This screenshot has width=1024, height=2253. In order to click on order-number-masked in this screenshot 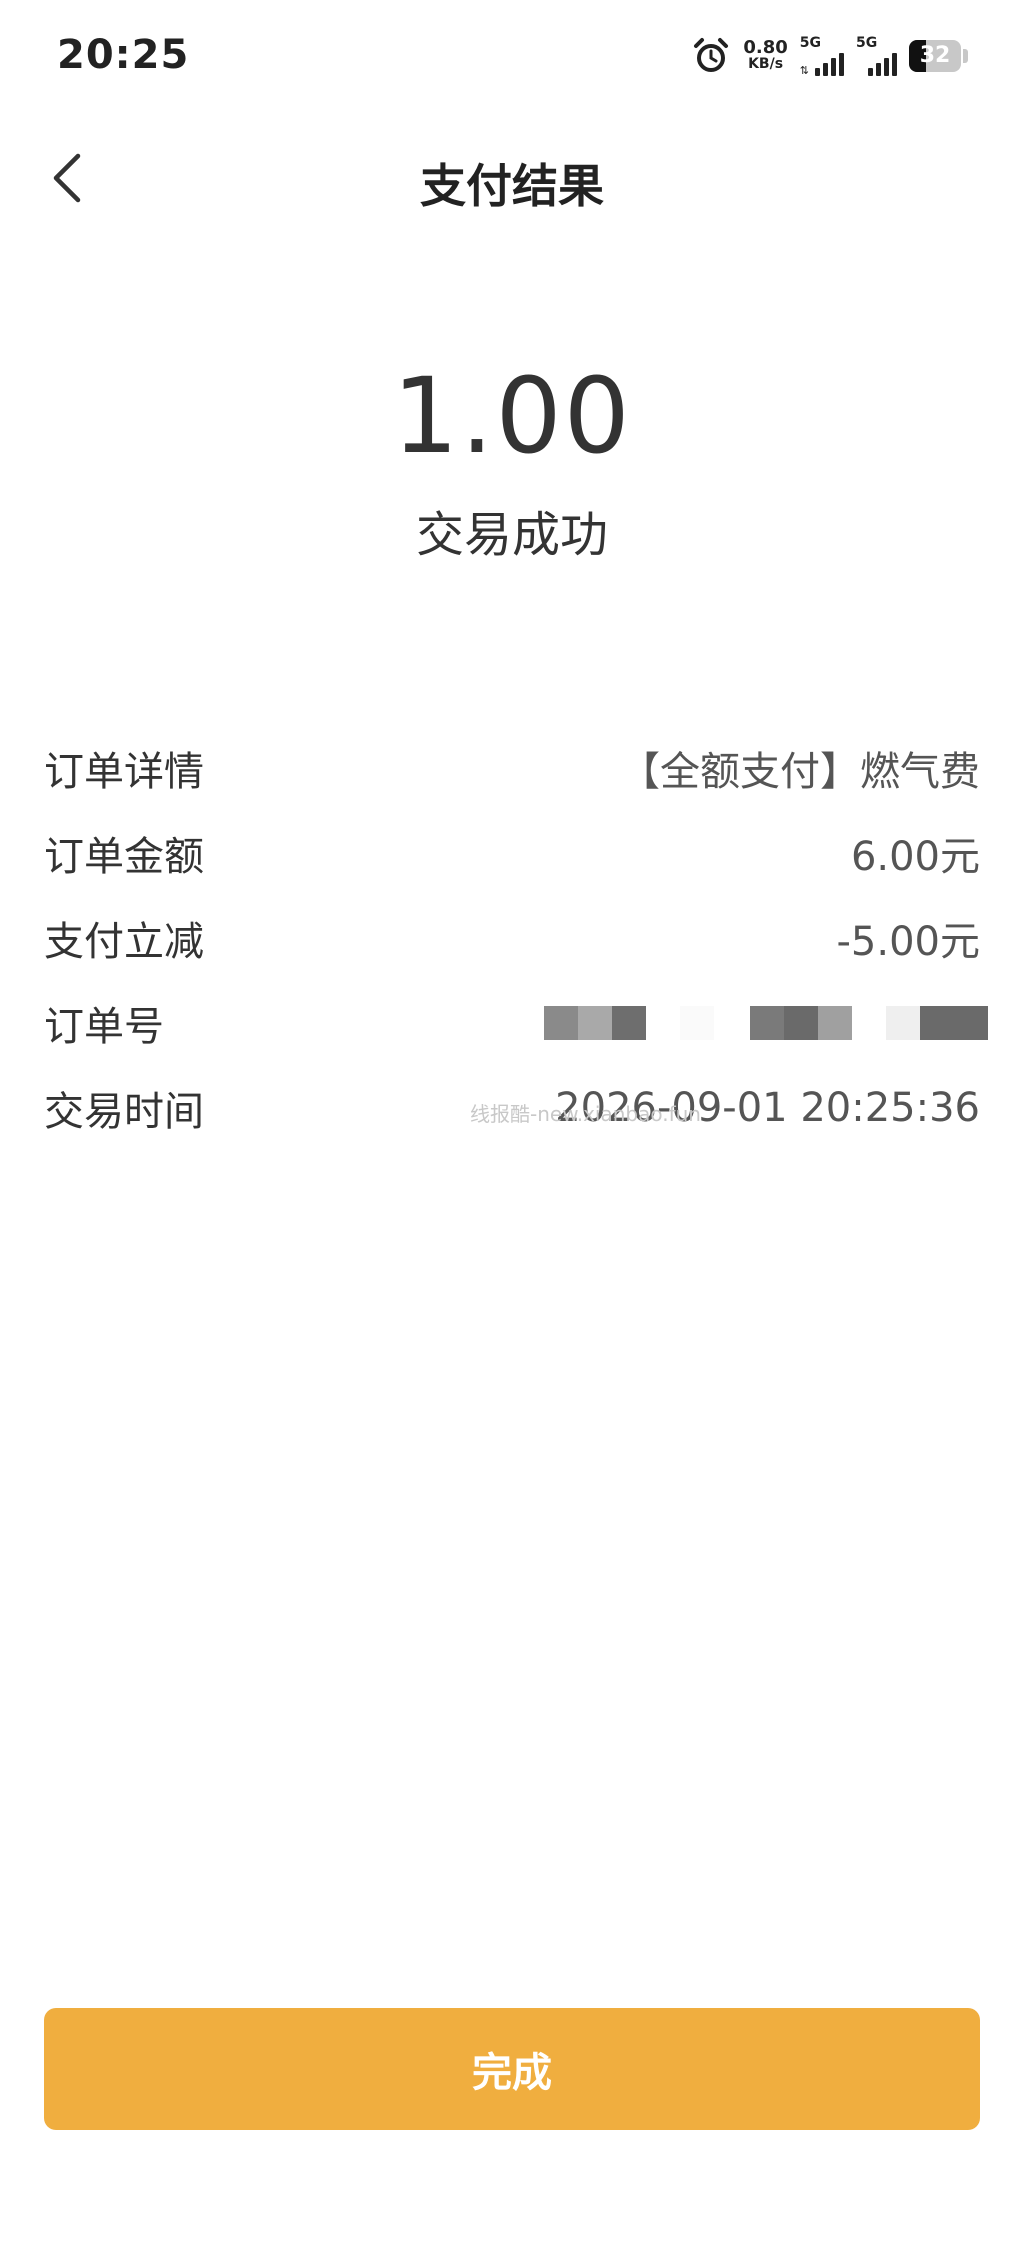, I will do `click(766, 1022)`.